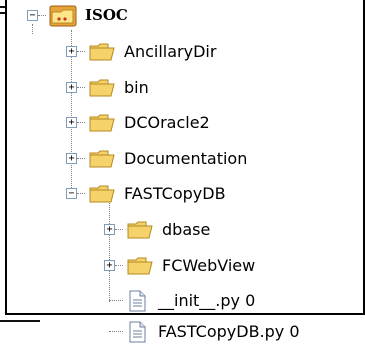 The height and width of the screenshot is (344, 365). Describe the element at coordinates (170, 51) in the screenshot. I see `tree-node-label: AncillaryDir` at that location.